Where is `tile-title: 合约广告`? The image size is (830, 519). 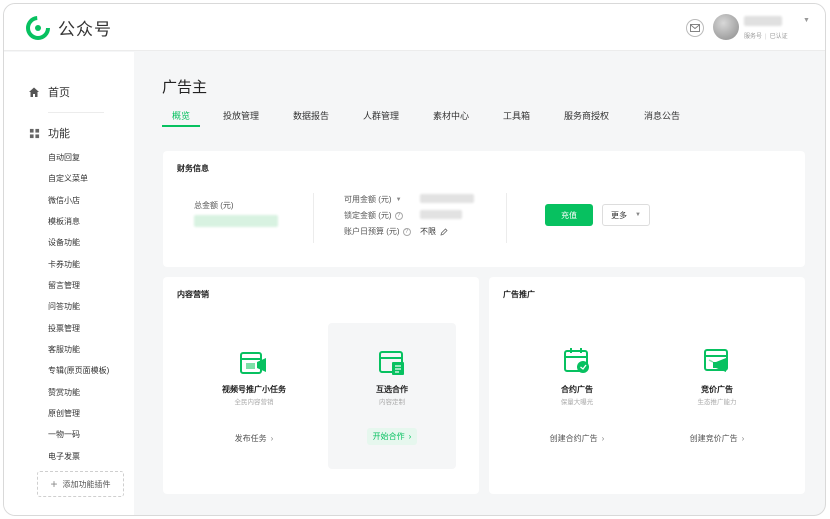 tile-title: 合约广告 is located at coordinates (577, 389).